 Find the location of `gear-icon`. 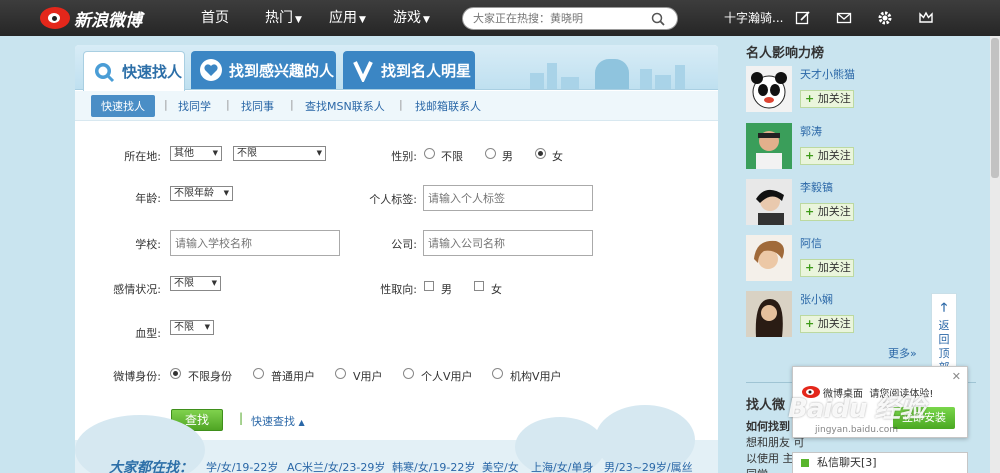

gear-icon is located at coordinates (885, 18).